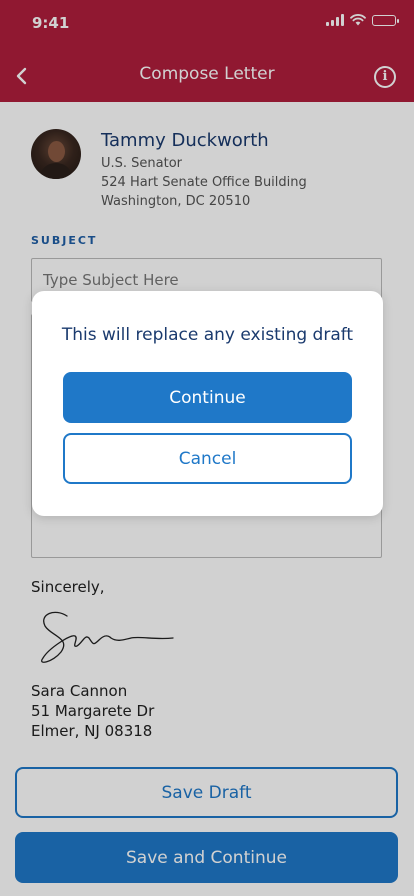 The height and width of the screenshot is (896, 414). I want to click on dialog-cancel-button: Cancel, so click(207, 458).